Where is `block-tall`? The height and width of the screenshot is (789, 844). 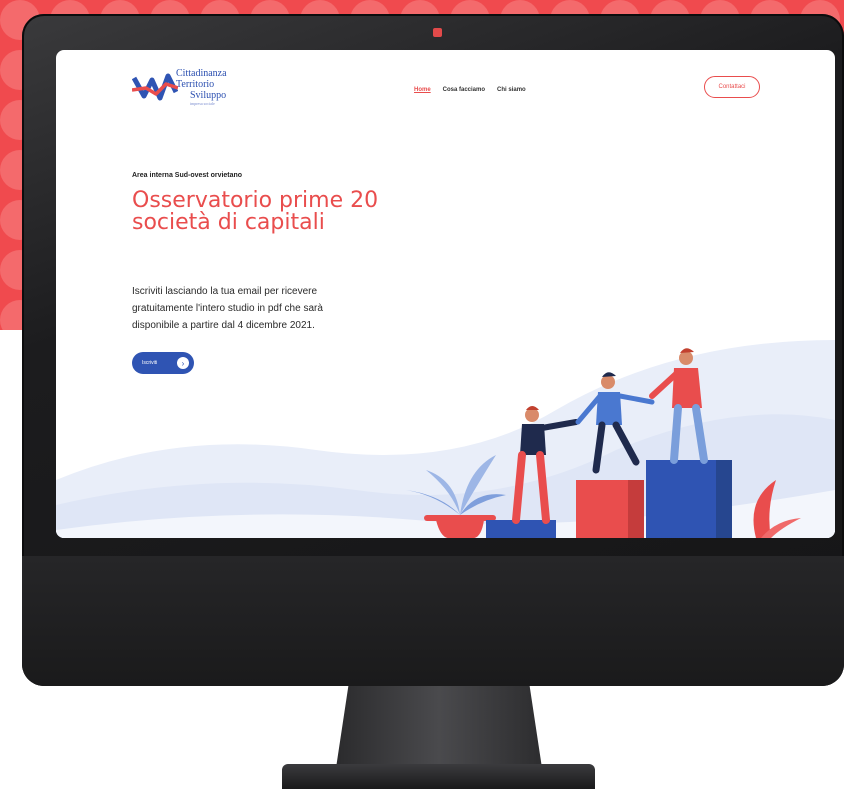 block-tall is located at coordinates (681, 499).